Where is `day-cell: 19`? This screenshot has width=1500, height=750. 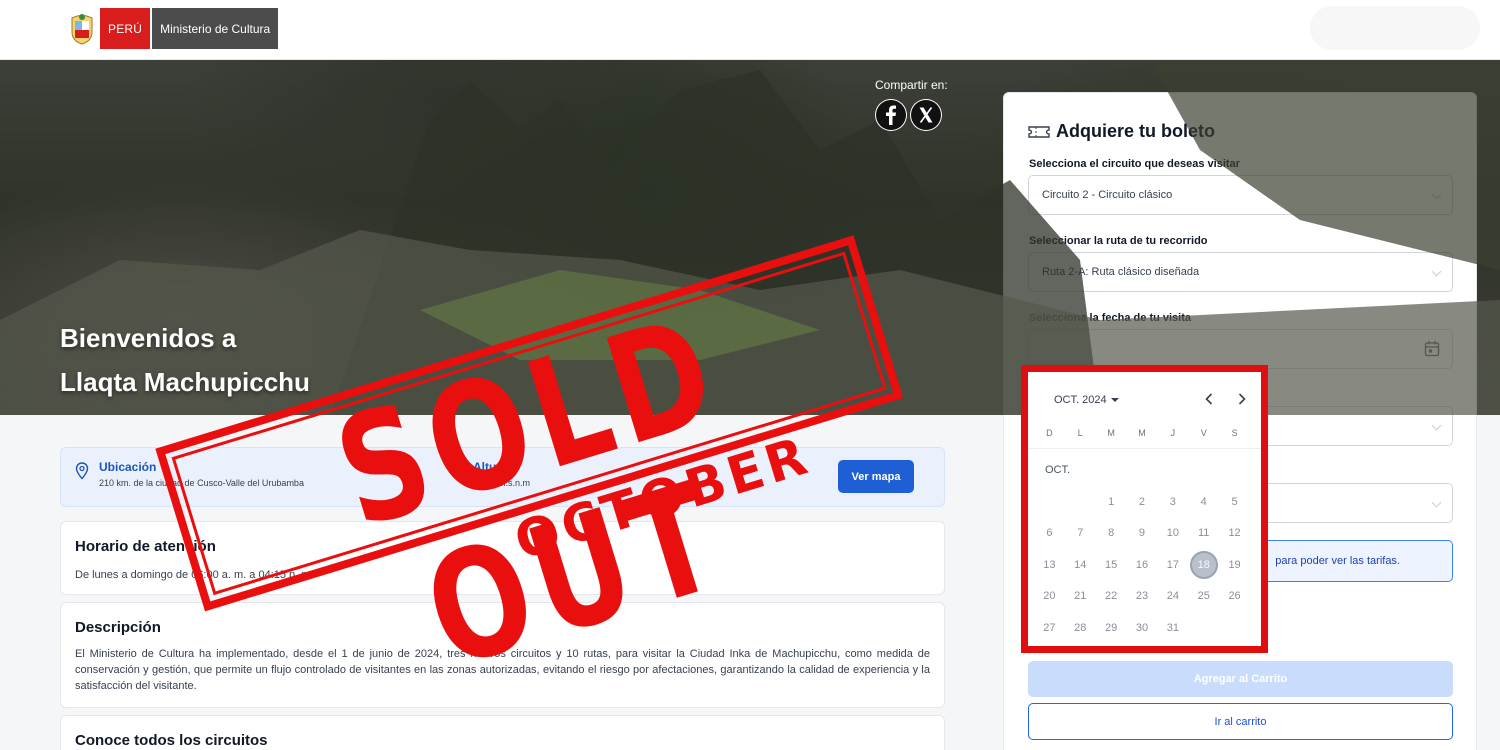
day-cell: 19 is located at coordinates (1234, 565).